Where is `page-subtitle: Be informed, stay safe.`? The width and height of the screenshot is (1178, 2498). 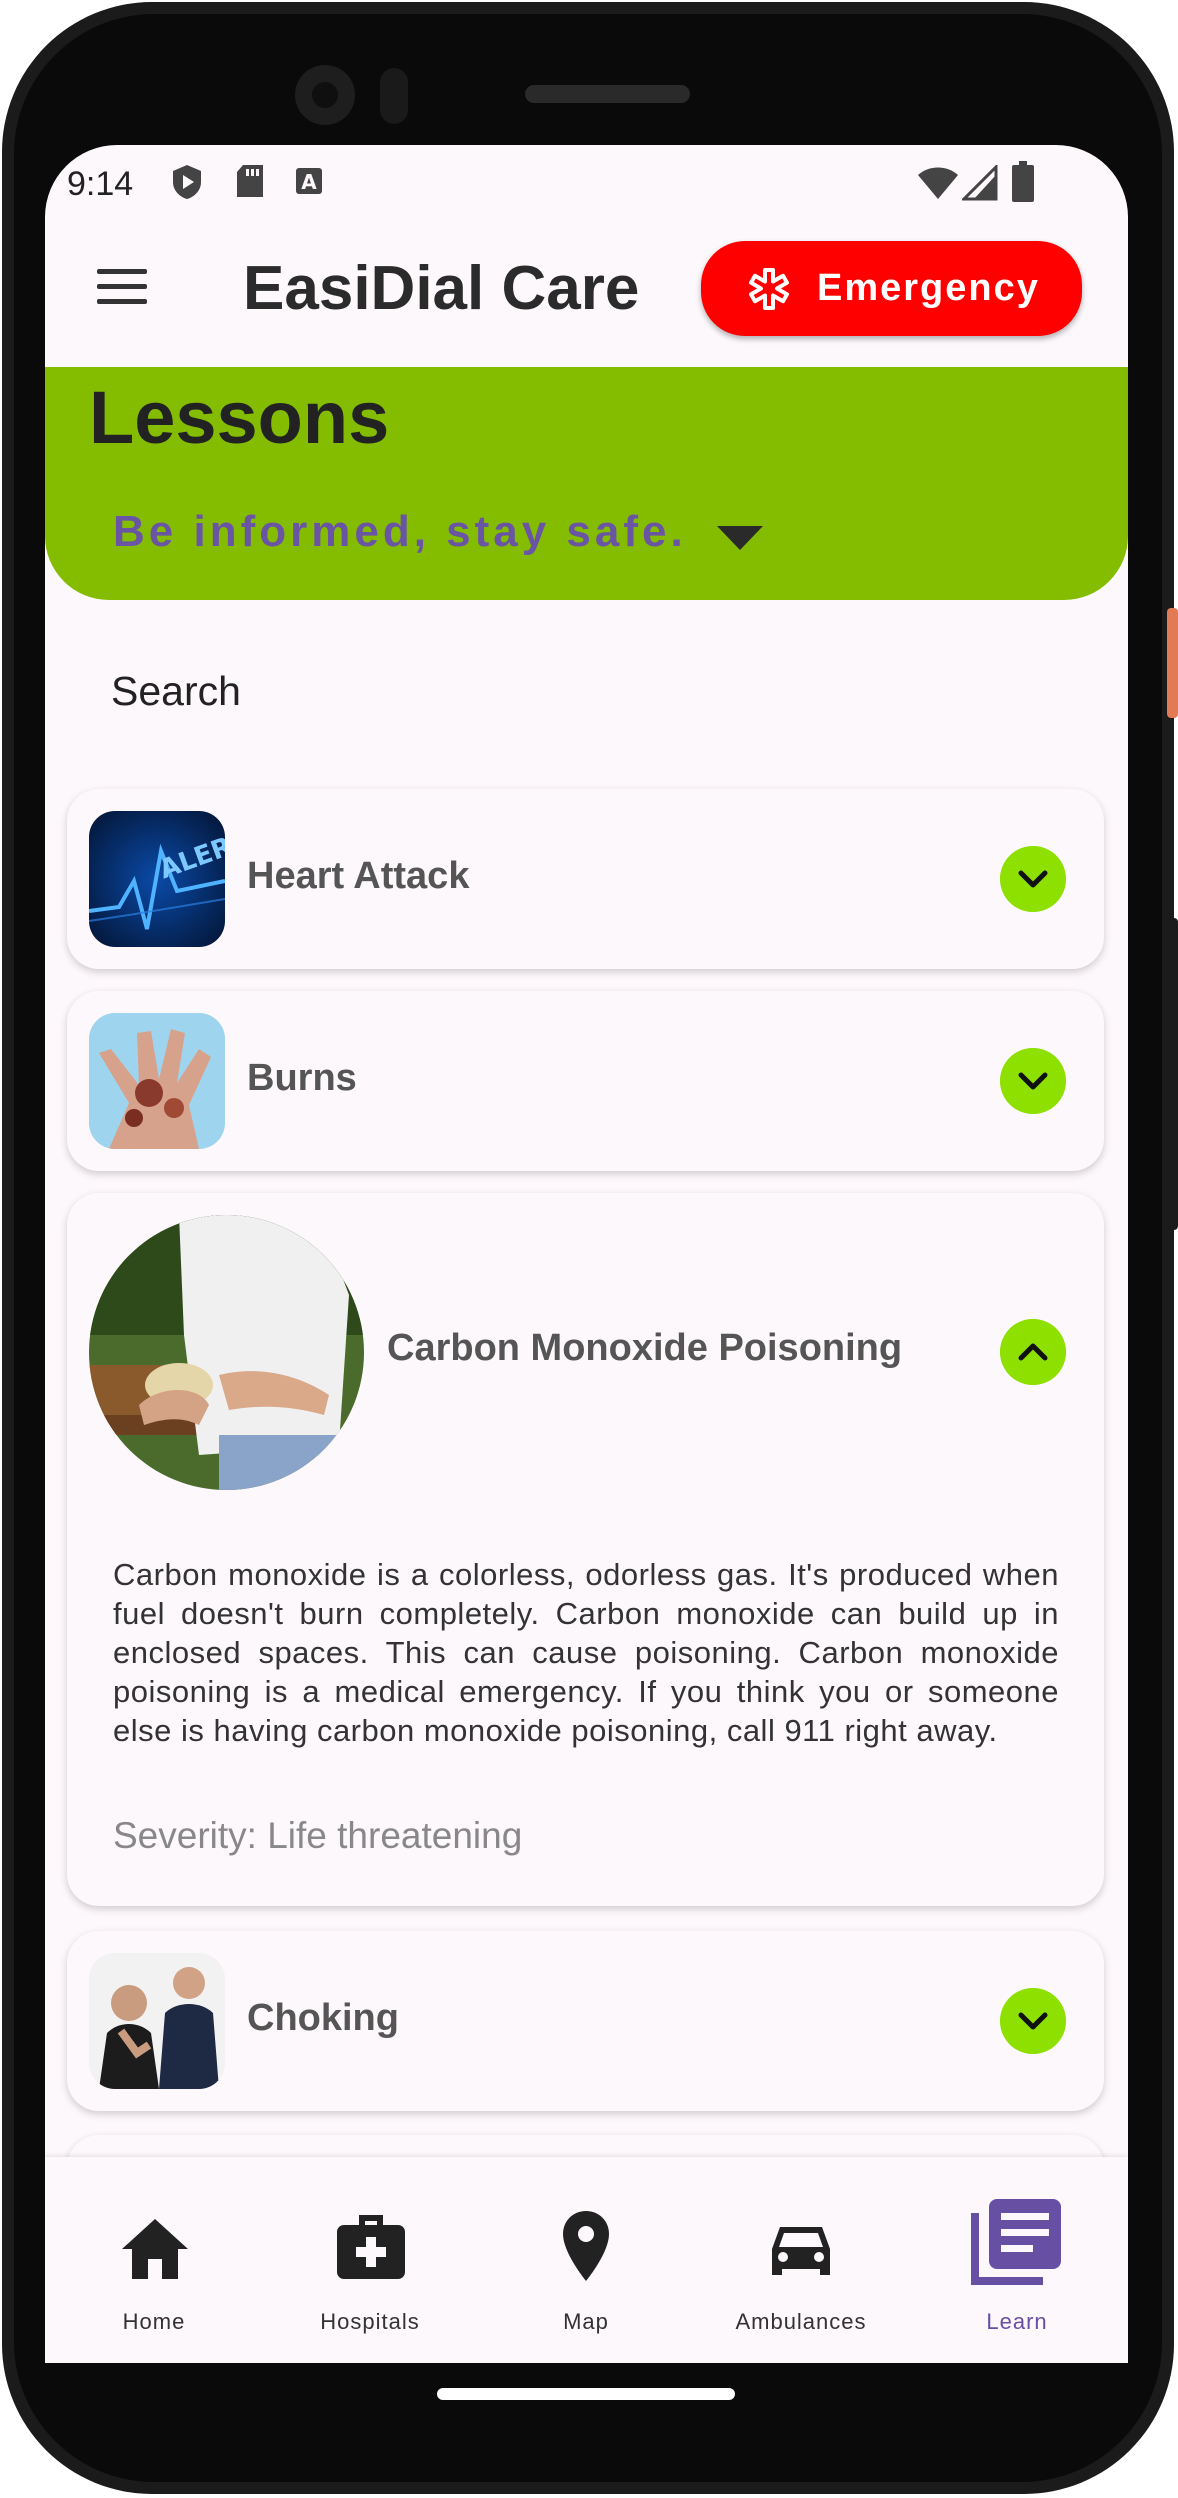
page-subtitle: Be informed, stay safe. is located at coordinates (400, 531).